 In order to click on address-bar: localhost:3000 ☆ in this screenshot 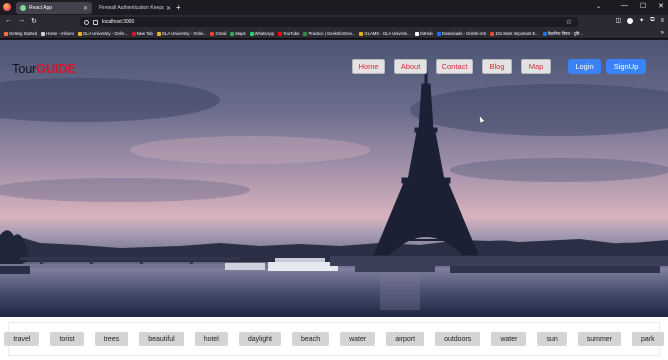, I will do `click(329, 22)`.